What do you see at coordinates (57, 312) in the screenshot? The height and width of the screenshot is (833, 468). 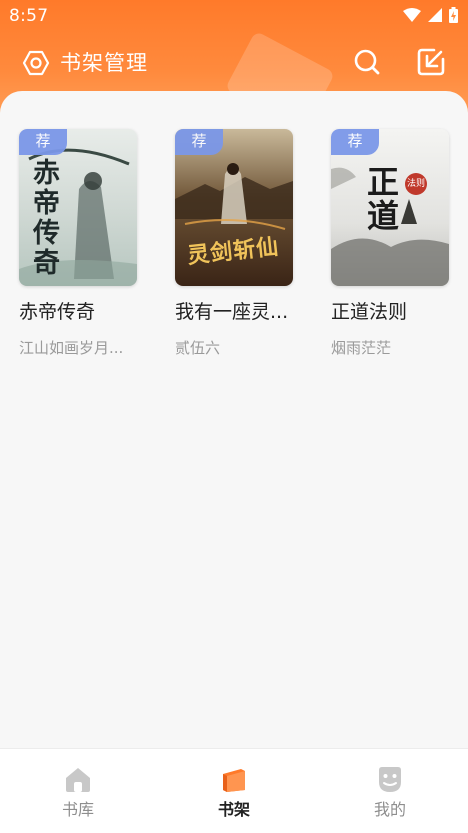 I see `book-title: 赤帝传奇` at bounding box center [57, 312].